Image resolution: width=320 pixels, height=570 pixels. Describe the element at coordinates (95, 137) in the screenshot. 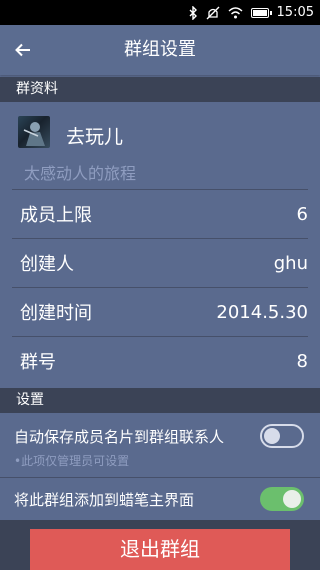

I see `group-name: 去玩儿` at that location.